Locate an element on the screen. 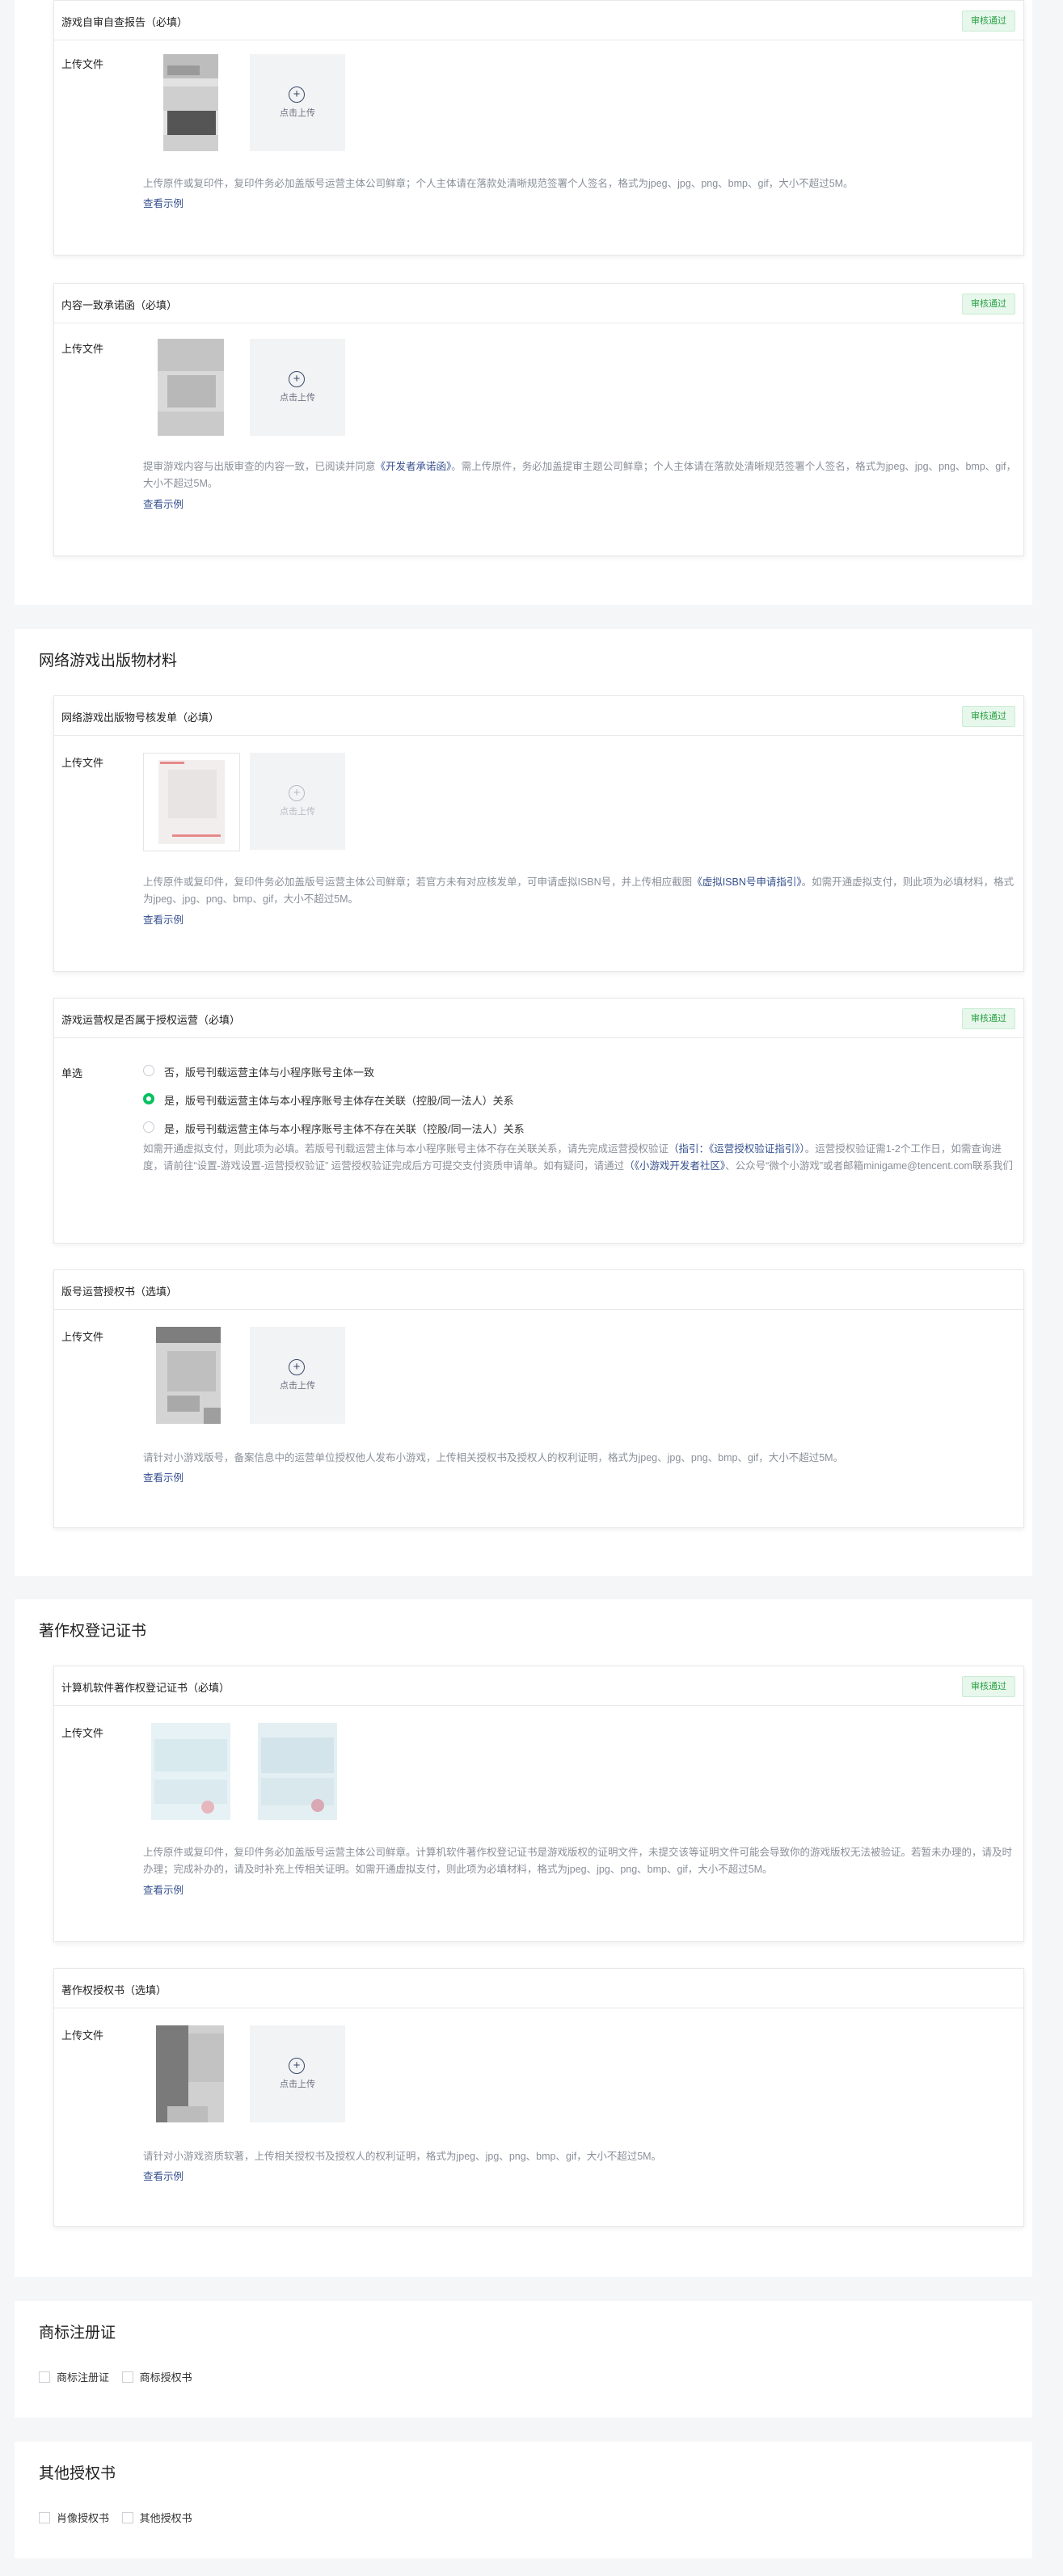 This screenshot has width=1063, height=2576. card-header: 计算机软件著作权登记证书（必填） 审核通过 is located at coordinates (538, 1686).